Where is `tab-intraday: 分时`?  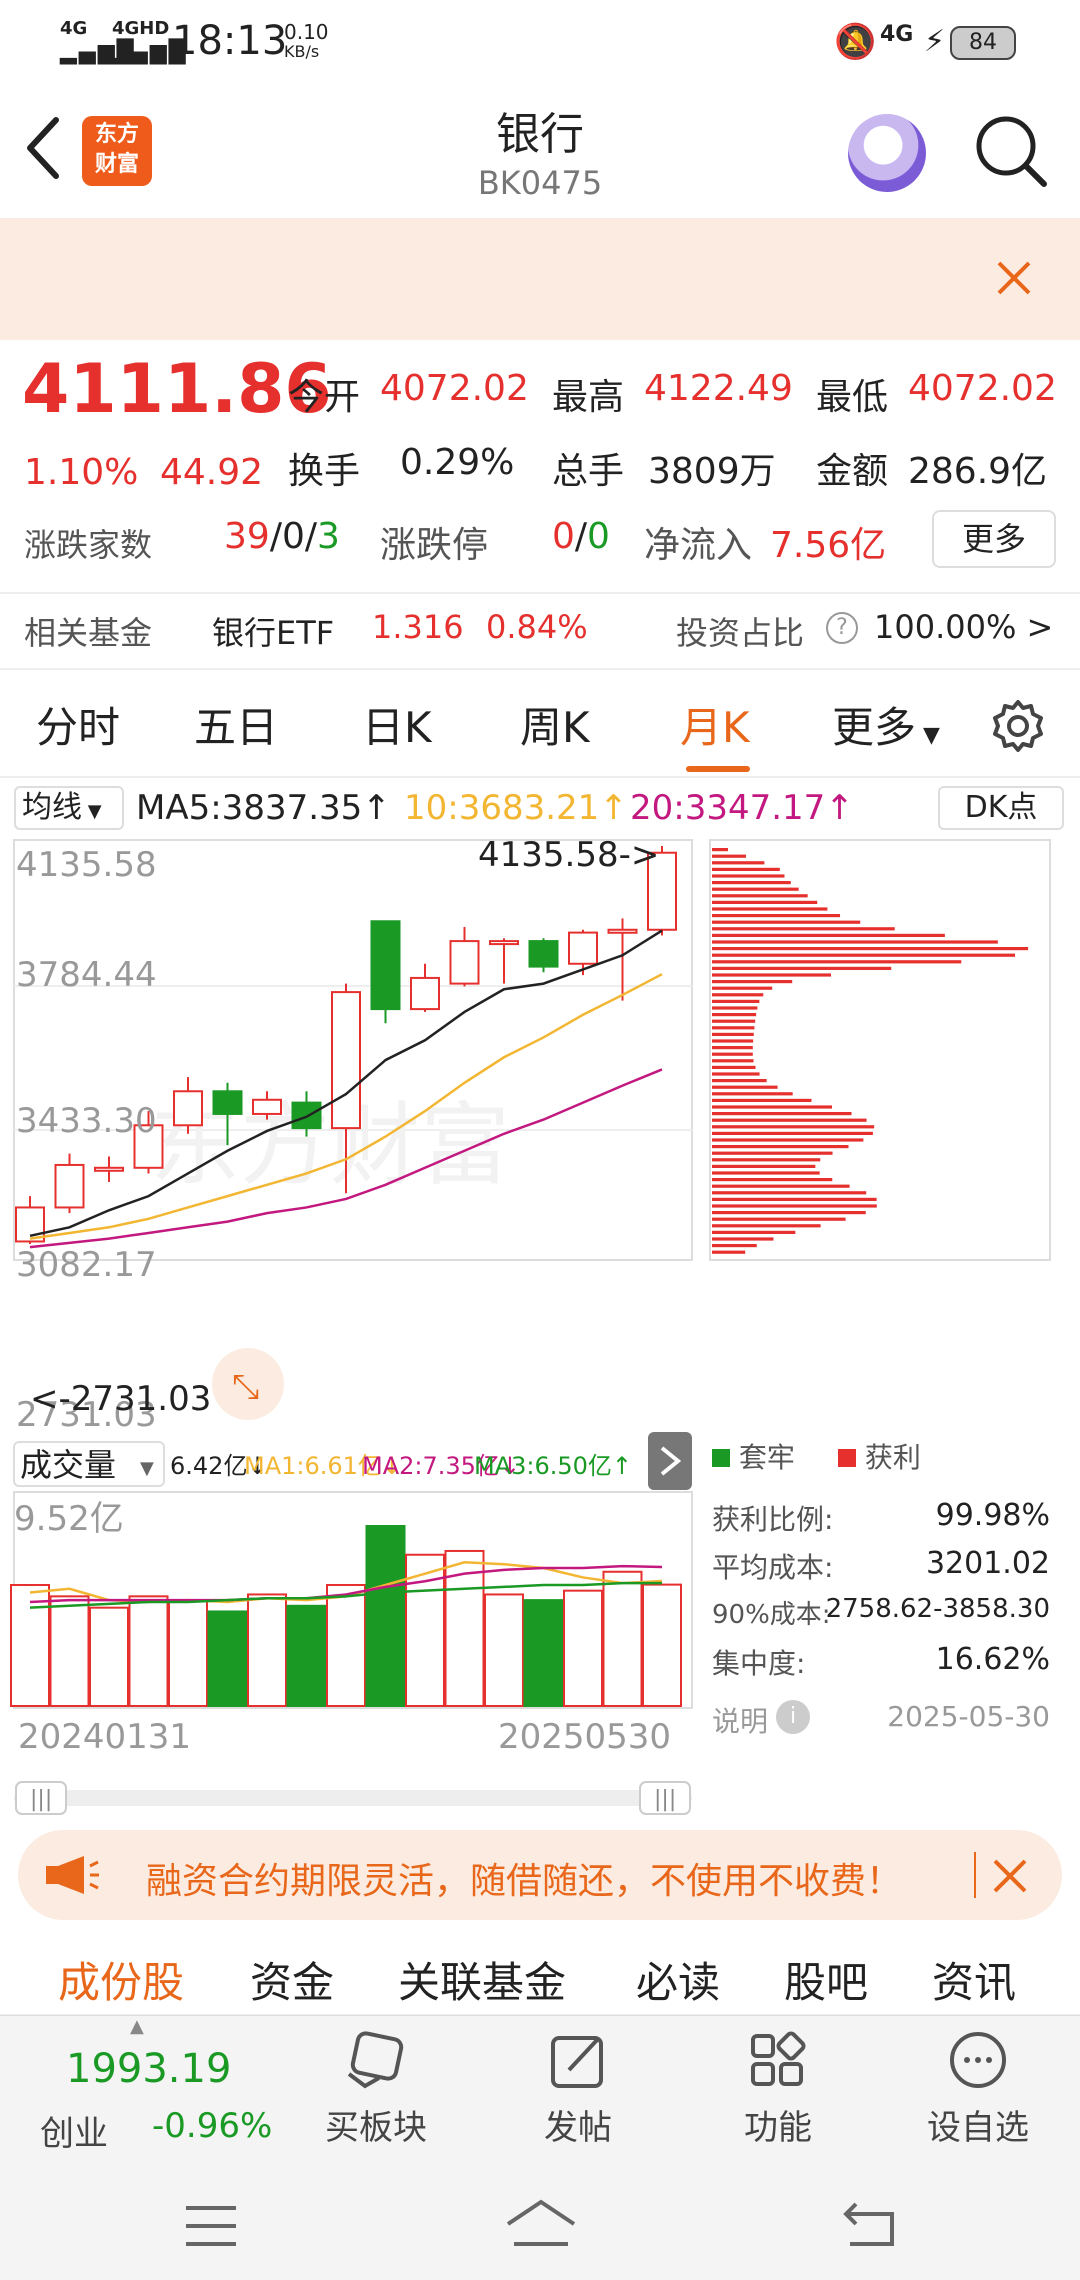
tab-intraday: 分时 is located at coordinates (78, 724).